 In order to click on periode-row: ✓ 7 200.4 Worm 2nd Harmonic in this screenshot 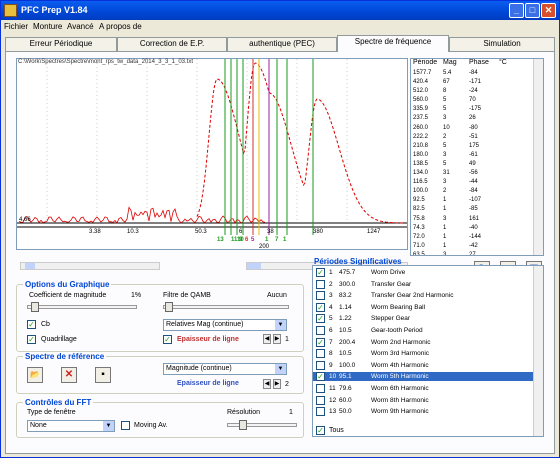, I will do `click(424, 342)`.